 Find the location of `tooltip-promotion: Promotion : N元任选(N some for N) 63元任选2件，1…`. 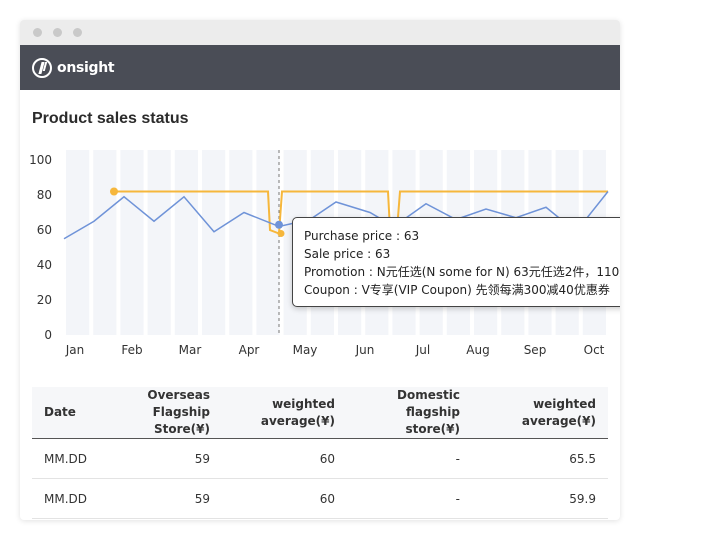

tooltip-promotion: Promotion : N元任选(N some for N) 63元任选2件，1… is located at coordinates (462, 272).